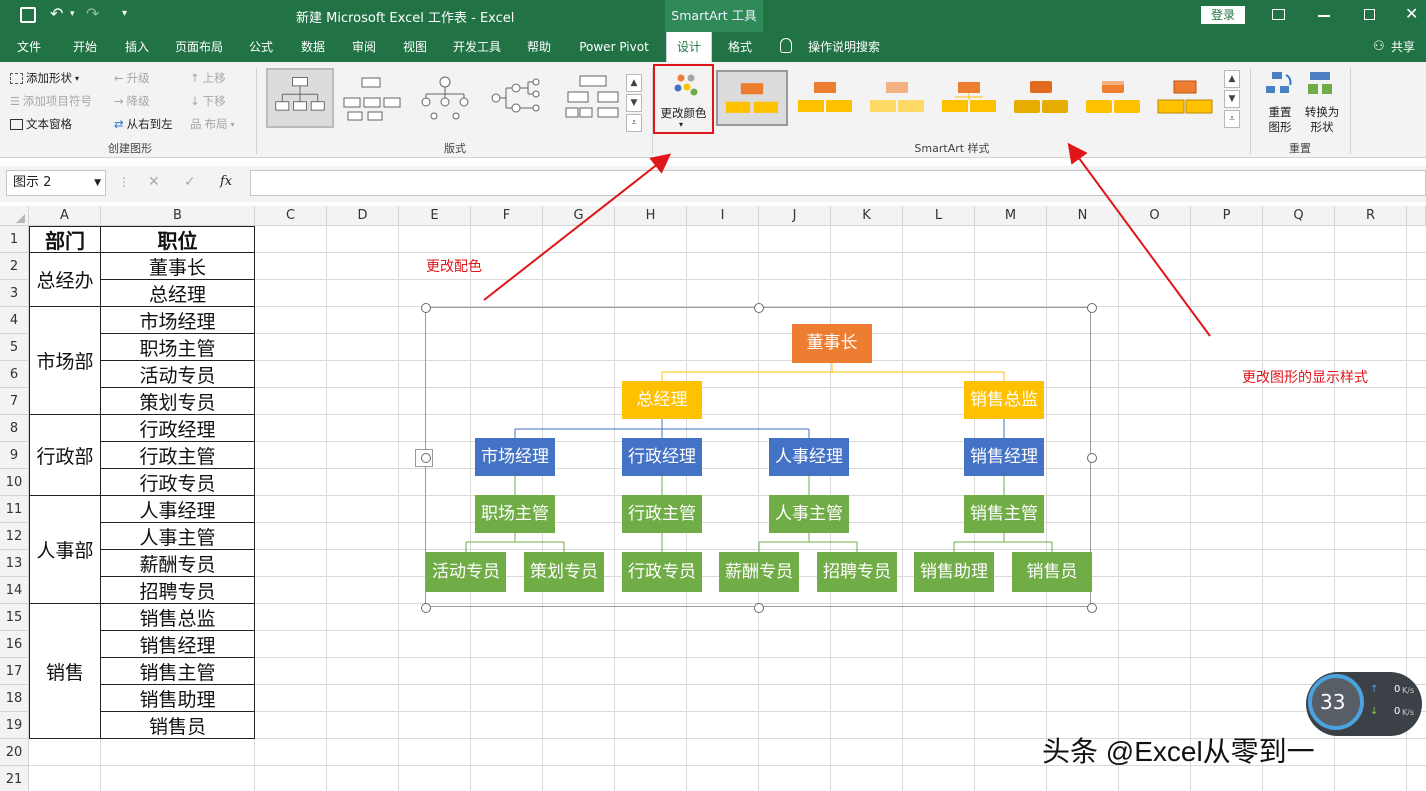 The image size is (1426, 791). Describe the element at coordinates (14, 590) in the screenshot. I see `row-header: 14` at that location.